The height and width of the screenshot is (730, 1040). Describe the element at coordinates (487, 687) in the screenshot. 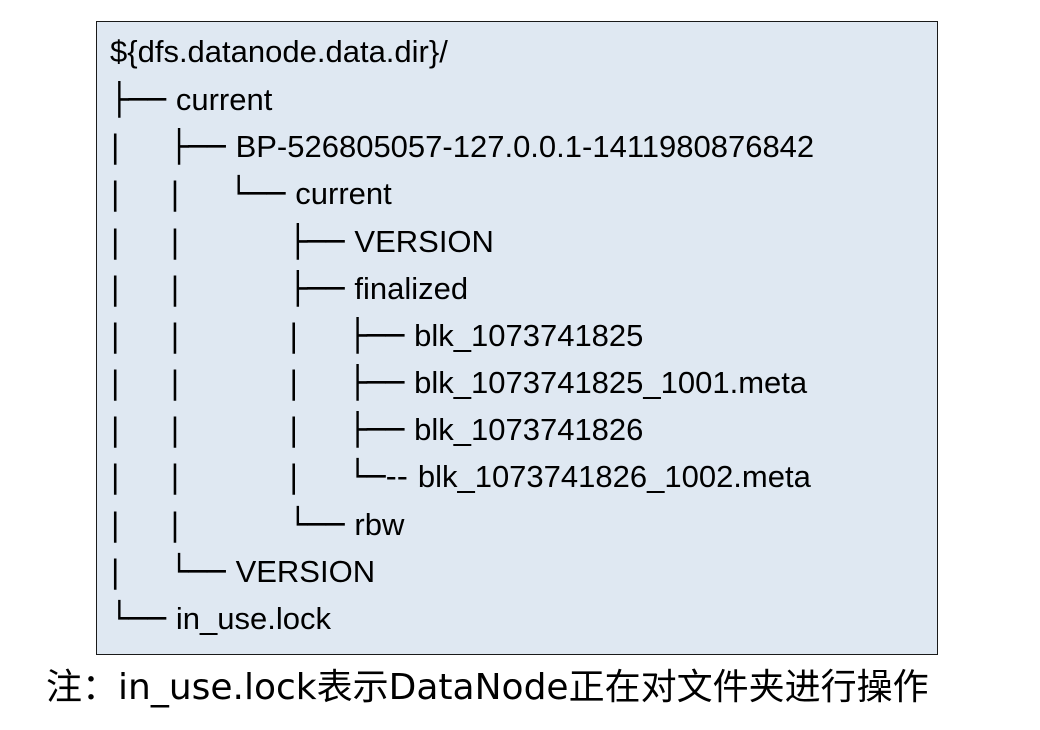

I see `caption-note: 注：in_use.lock表示DataNode正在对文件夹进行操作` at that location.